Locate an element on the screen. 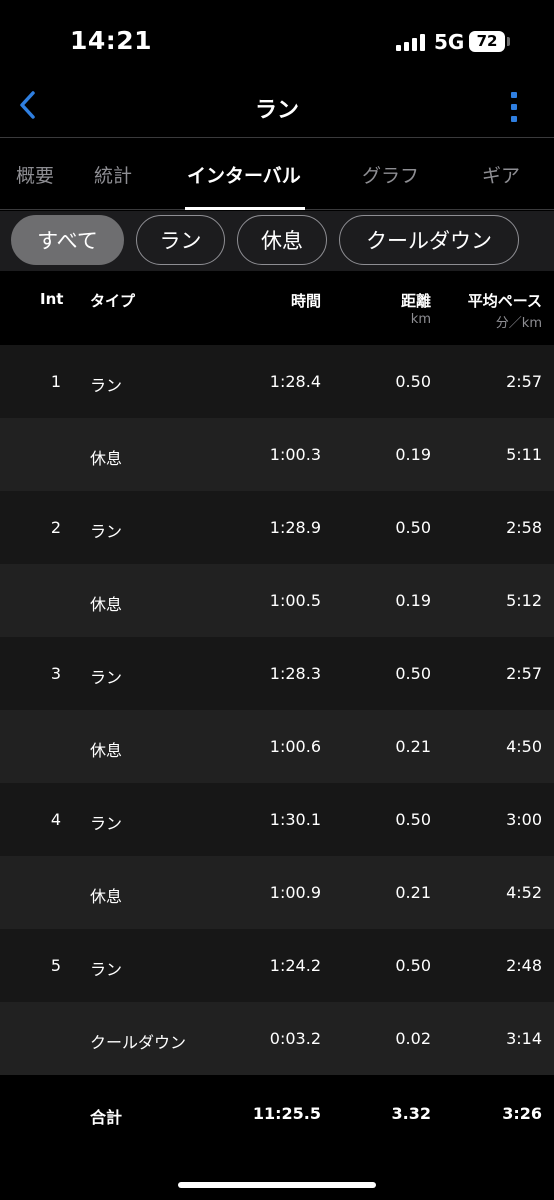 Image resolution: width=554 pixels, height=1200 pixels. interval-pace: 4:50 is located at coordinates (524, 746).